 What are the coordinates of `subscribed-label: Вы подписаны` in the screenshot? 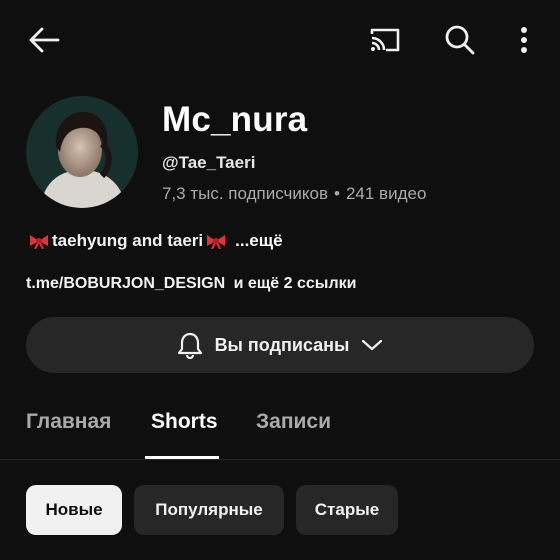 It's located at (282, 344).